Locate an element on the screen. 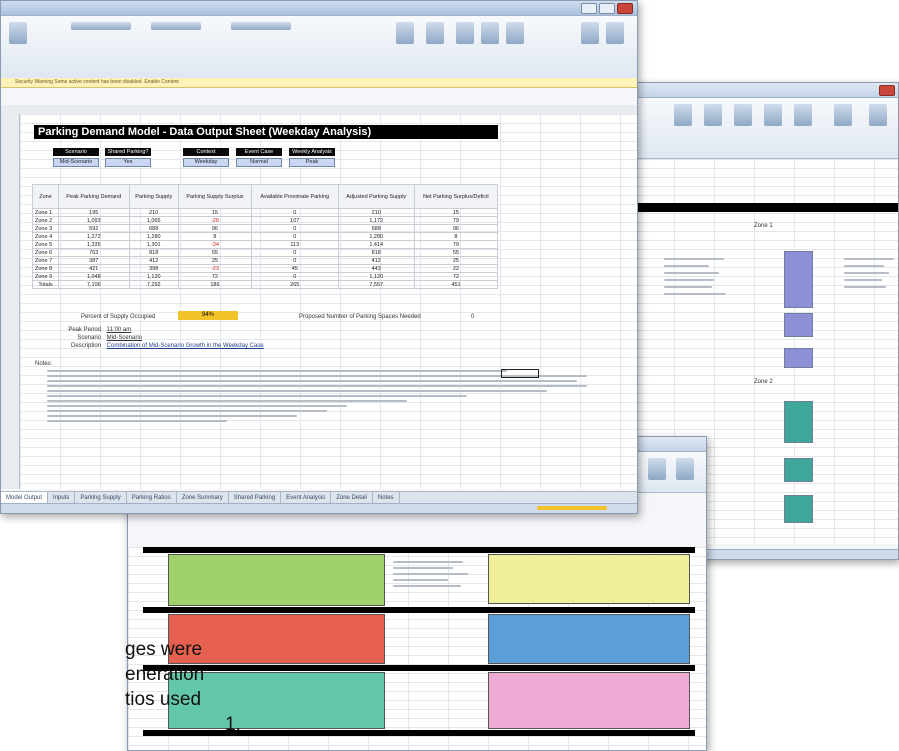 The width and height of the screenshot is (899, 751). table-cell: 421 is located at coordinates (94, 268).